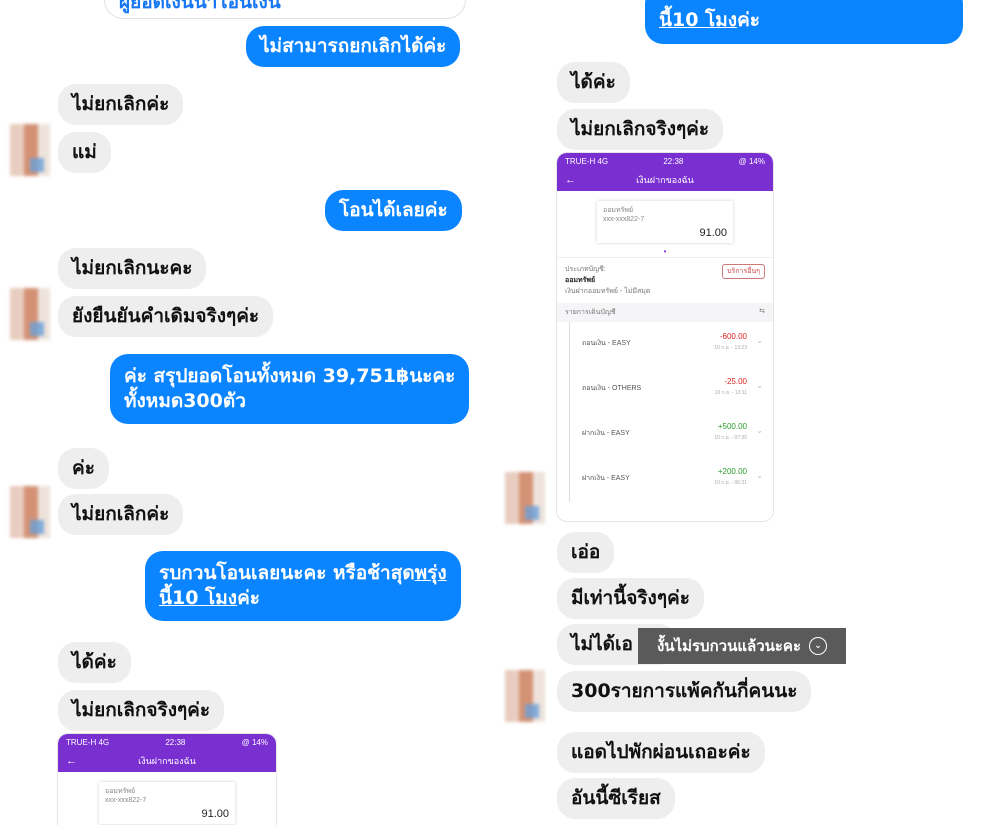 This screenshot has height=825, width=1003. I want to click on message-bubble-in: เอ่อ, so click(586, 552).